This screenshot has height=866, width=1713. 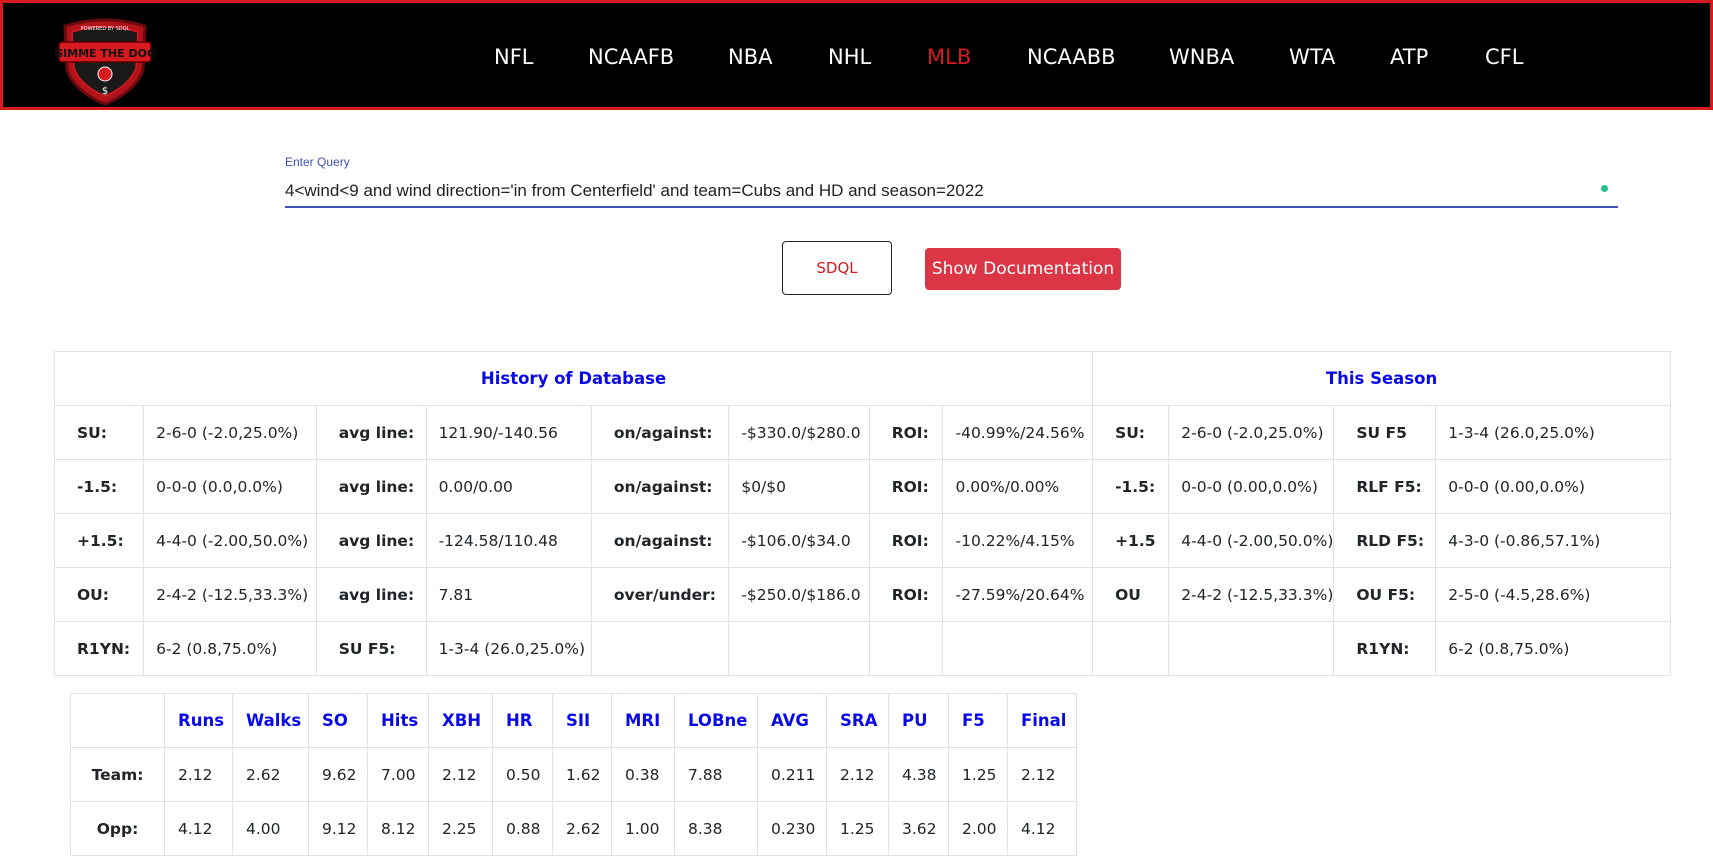 What do you see at coordinates (230, 486) in the screenshot?
I see `minus-1-5-value: 0-0-0 (0.0,0.0%)` at bounding box center [230, 486].